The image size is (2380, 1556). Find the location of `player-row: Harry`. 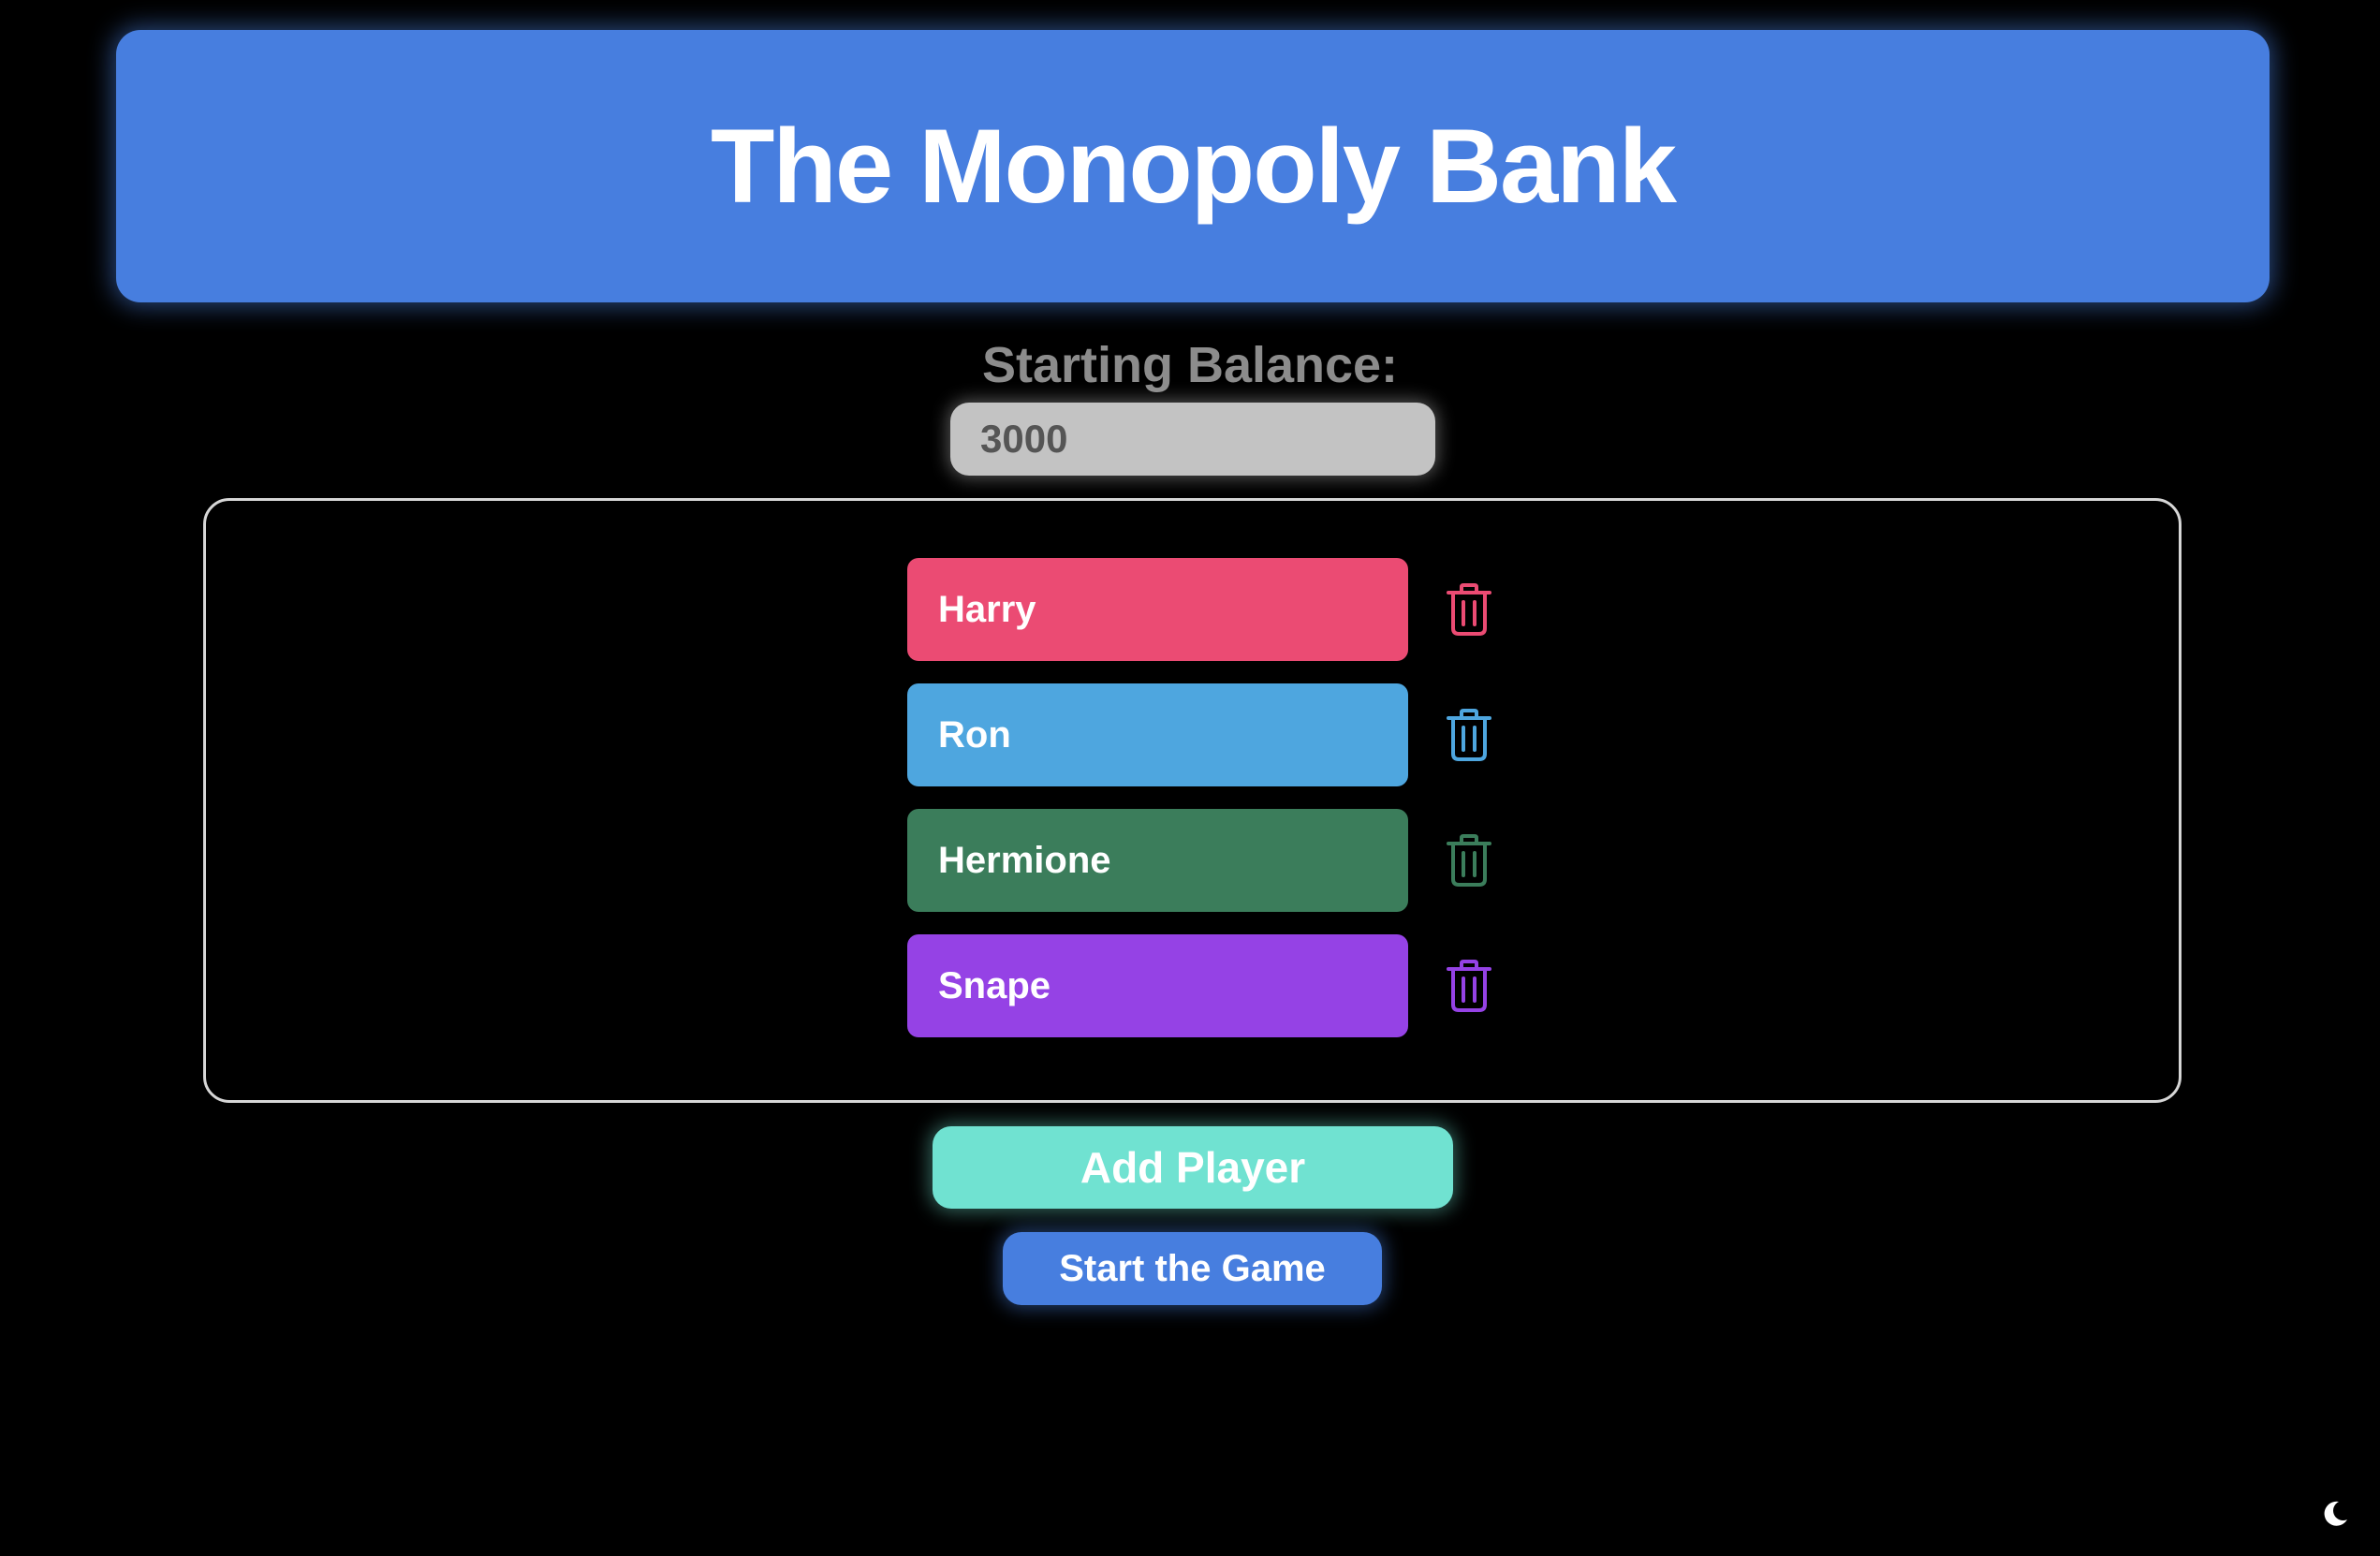

player-row: Harry is located at coordinates (1202, 609).